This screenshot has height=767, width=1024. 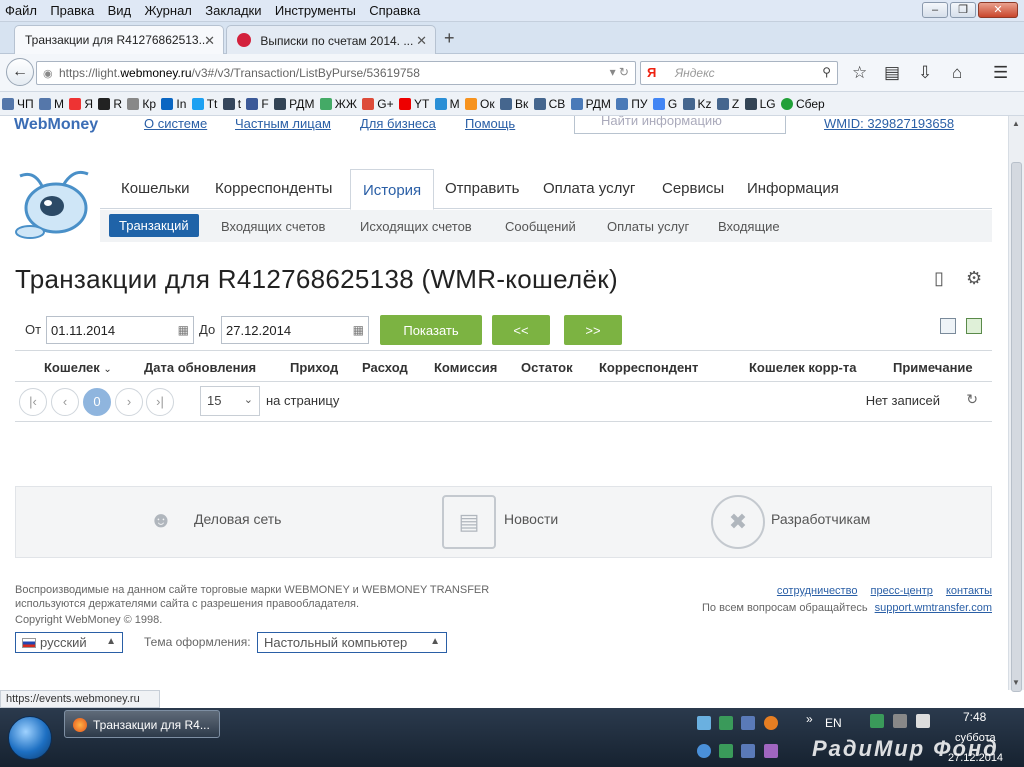 I want to click on bookmark-item: ЖЖ, so click(x=338, y=104).